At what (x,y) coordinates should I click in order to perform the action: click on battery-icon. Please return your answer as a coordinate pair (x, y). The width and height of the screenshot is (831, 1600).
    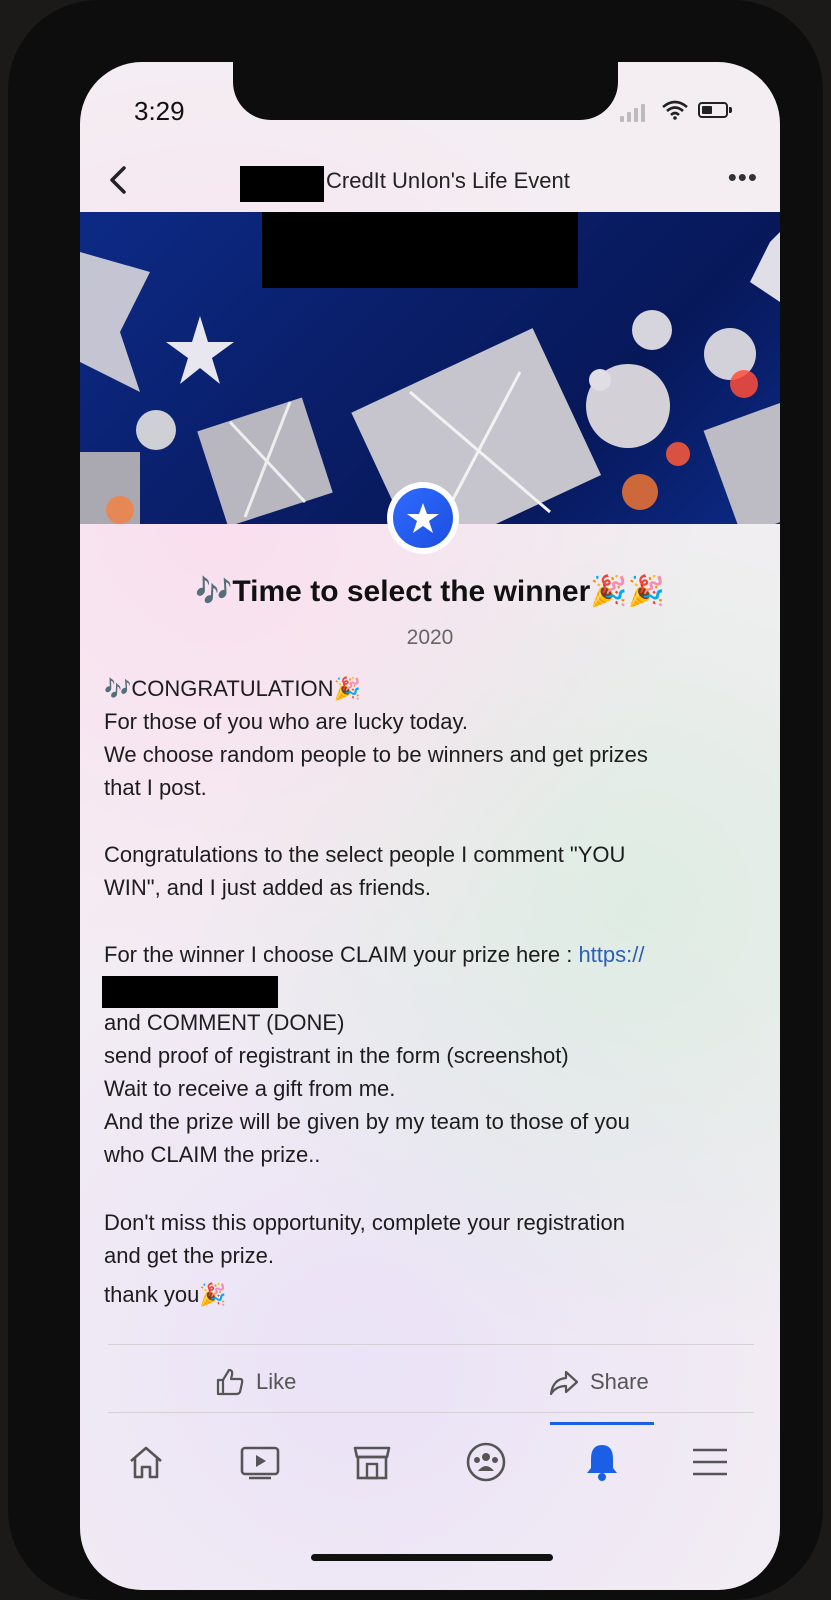
    Looking at the image, I should click on (713, 110).